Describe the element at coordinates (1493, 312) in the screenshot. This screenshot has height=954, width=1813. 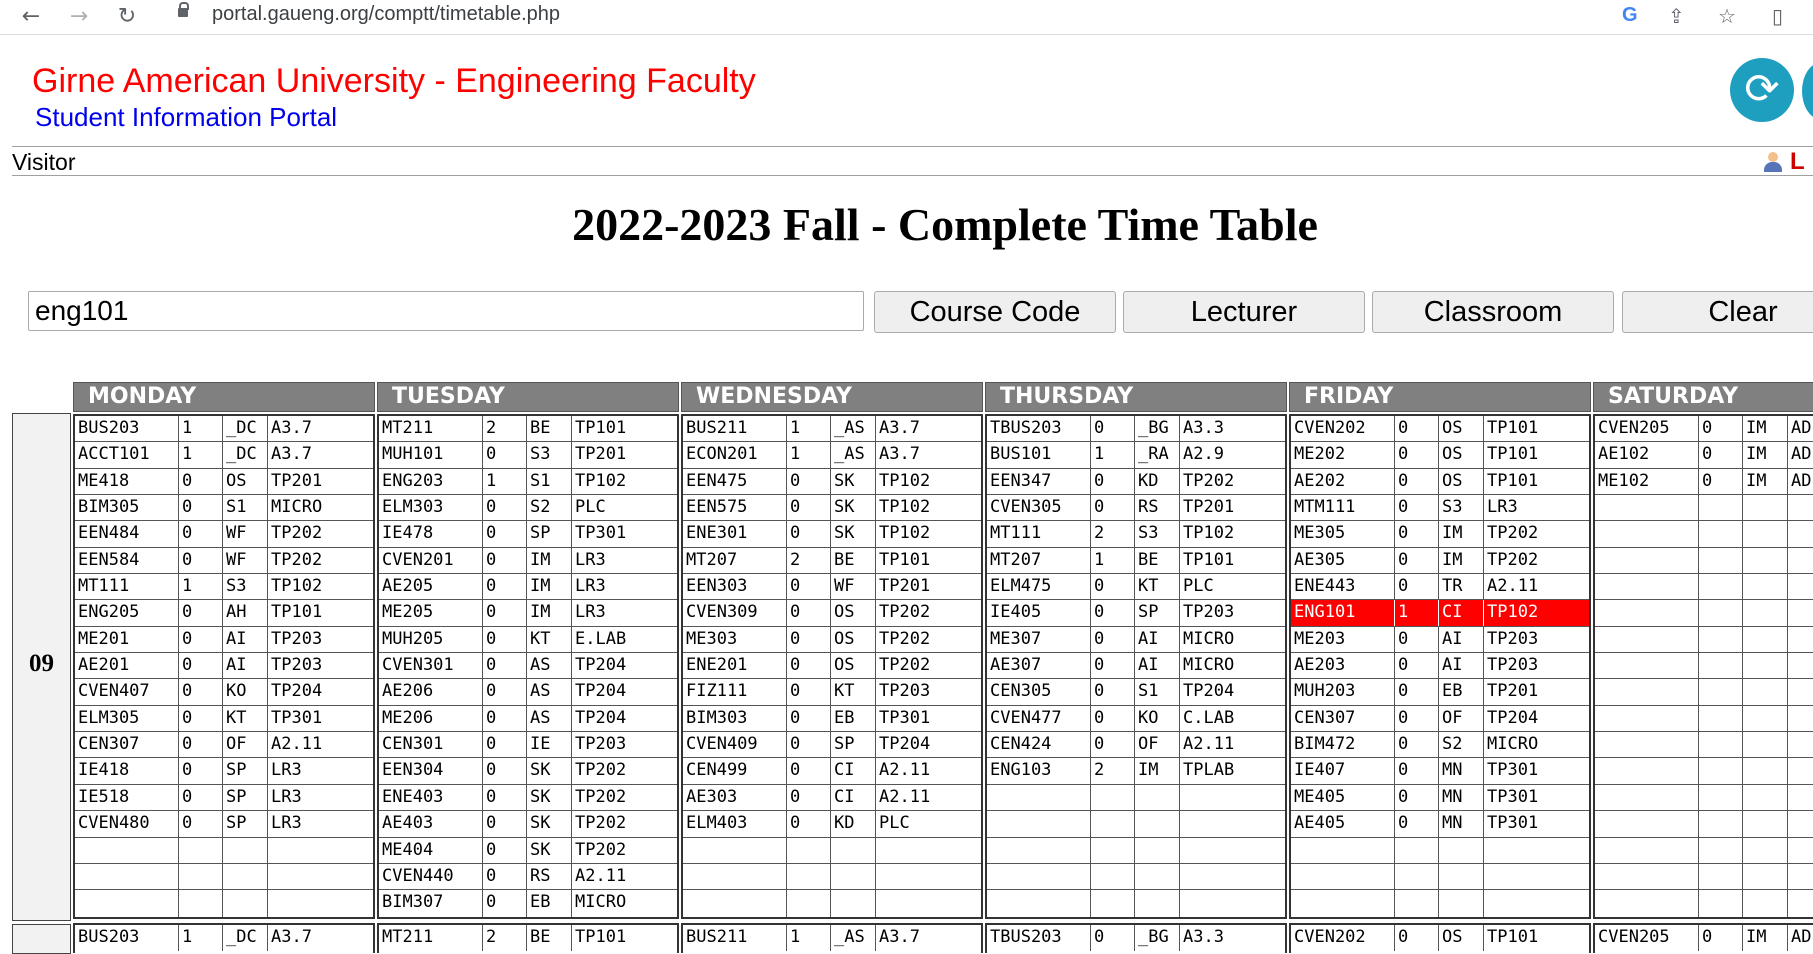
I see `classroom-button: Classroom` at that location.